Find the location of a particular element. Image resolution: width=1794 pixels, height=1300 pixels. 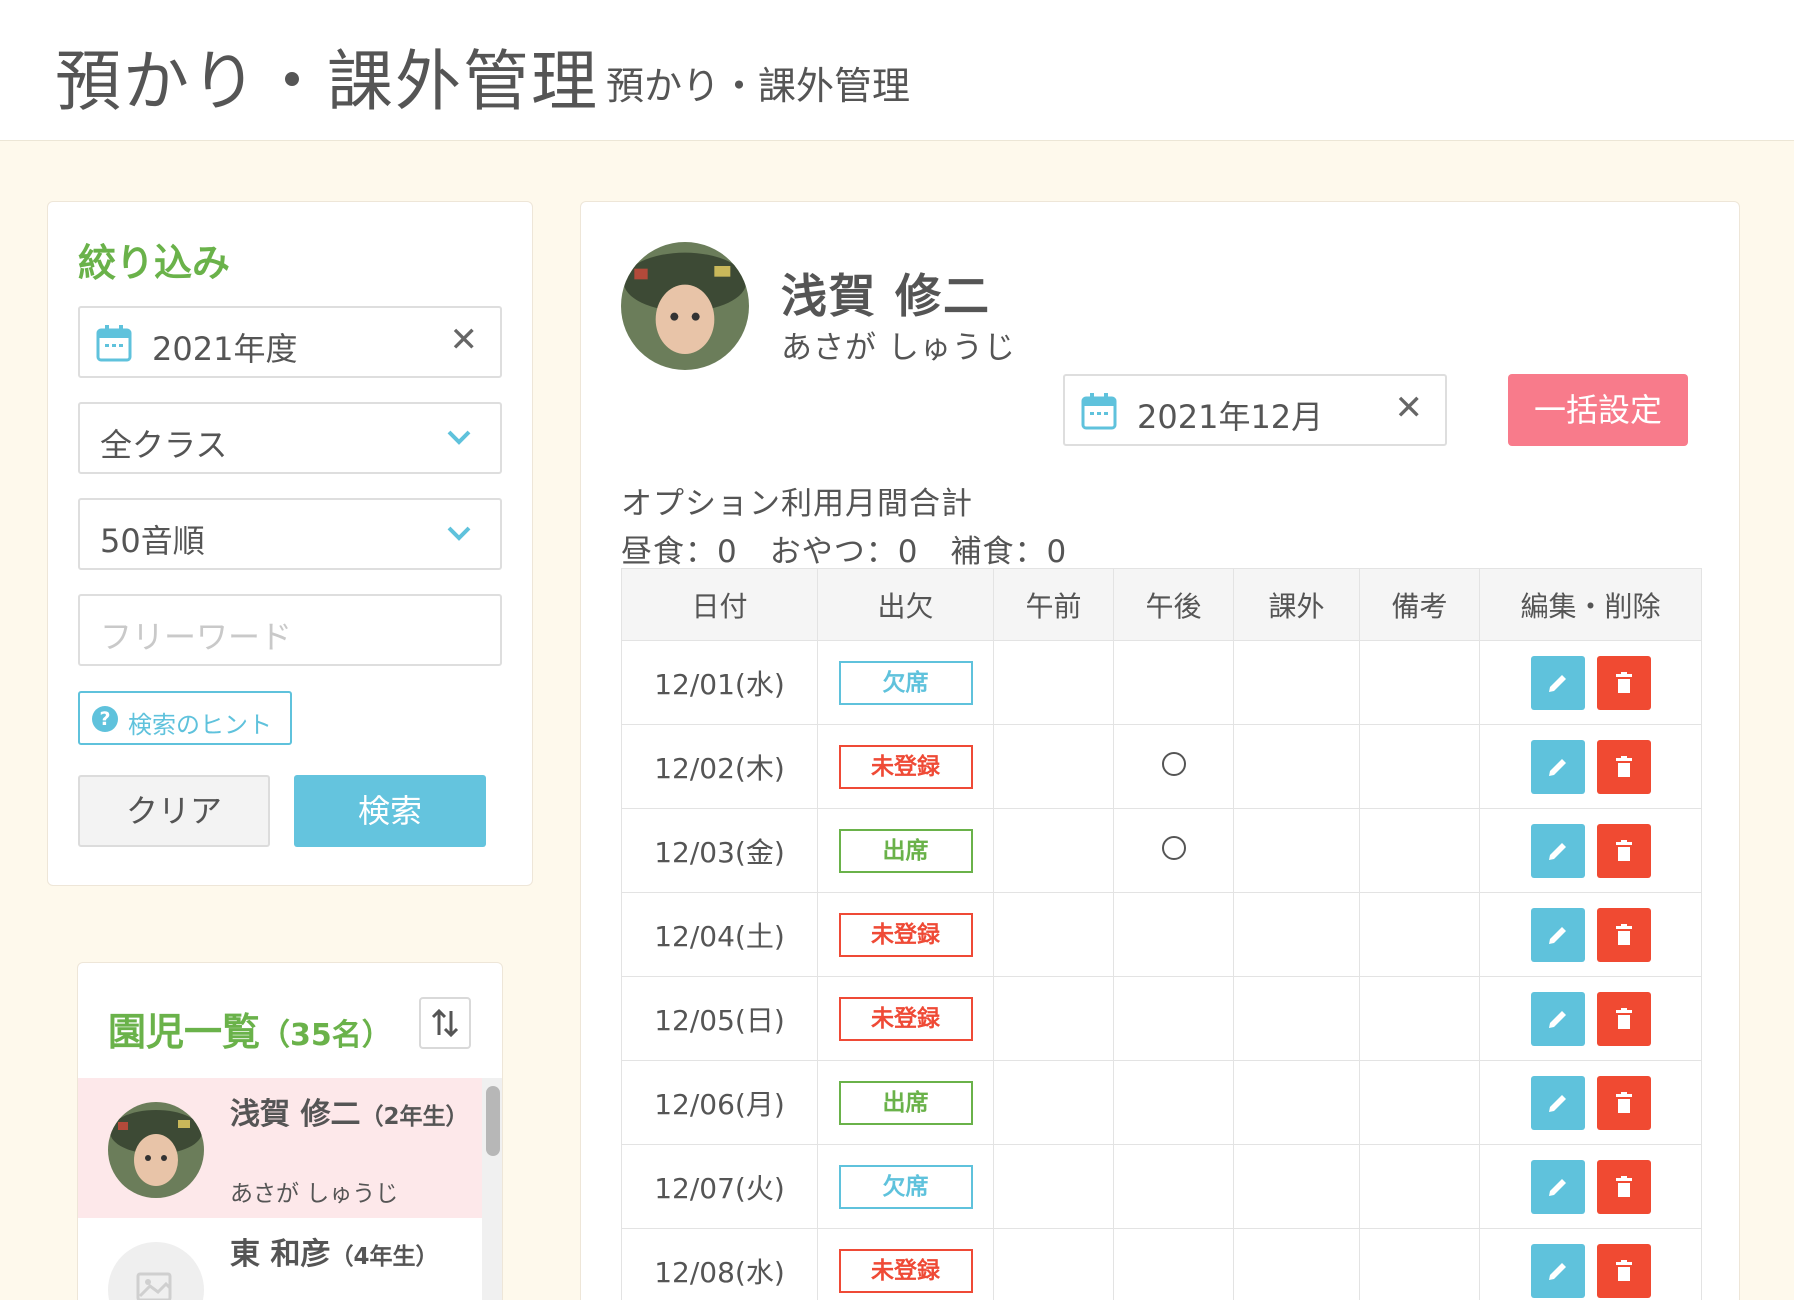

col-pm: 午後 is located at coordinates (1173, 604).